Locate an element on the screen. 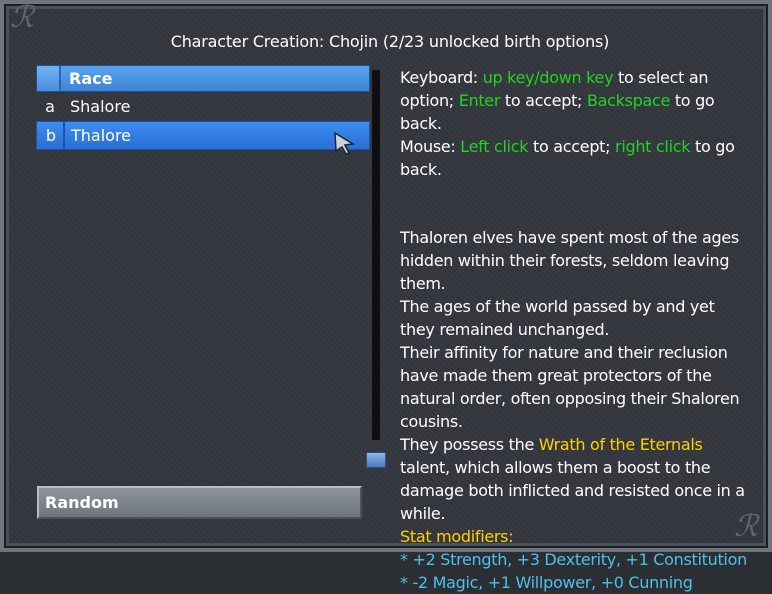 The height and width of the screenshot is (594, 772). race-list-header: Race is located at coordinates (203, 78).